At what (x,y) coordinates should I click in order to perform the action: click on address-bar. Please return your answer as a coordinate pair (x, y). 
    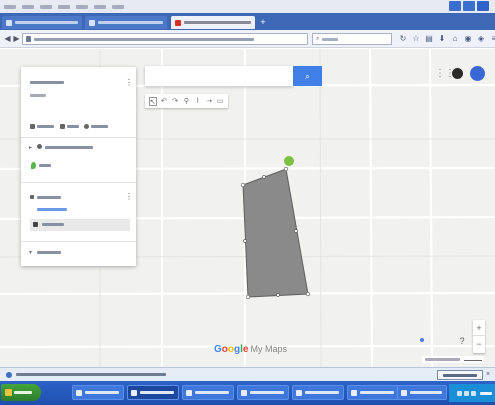
    Looking at the image, I should click on (165, 39).